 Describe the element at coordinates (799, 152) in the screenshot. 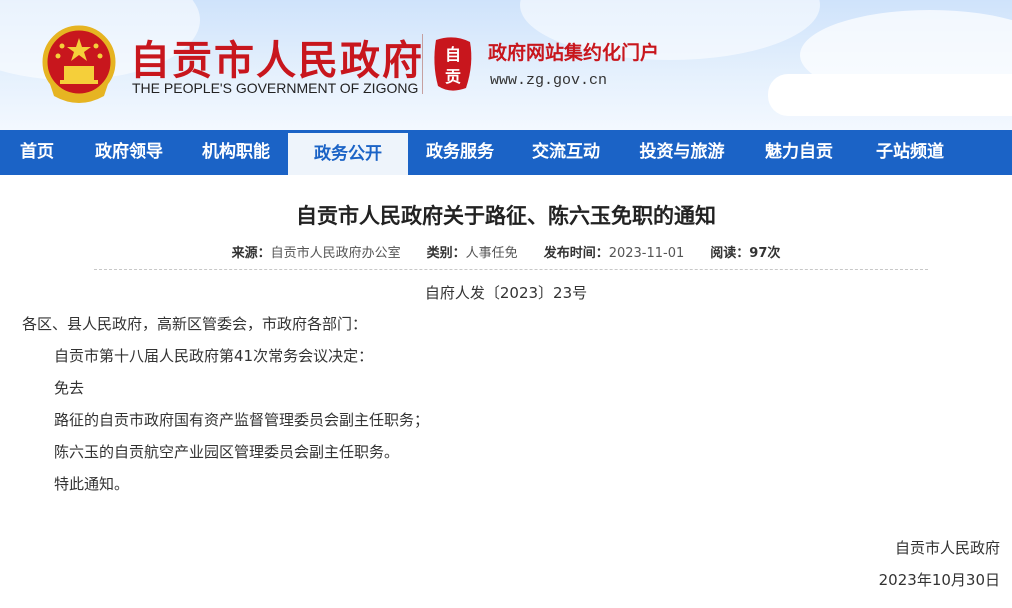

I see `nav-item-charm-zigong: 魅力自贡` at that location.